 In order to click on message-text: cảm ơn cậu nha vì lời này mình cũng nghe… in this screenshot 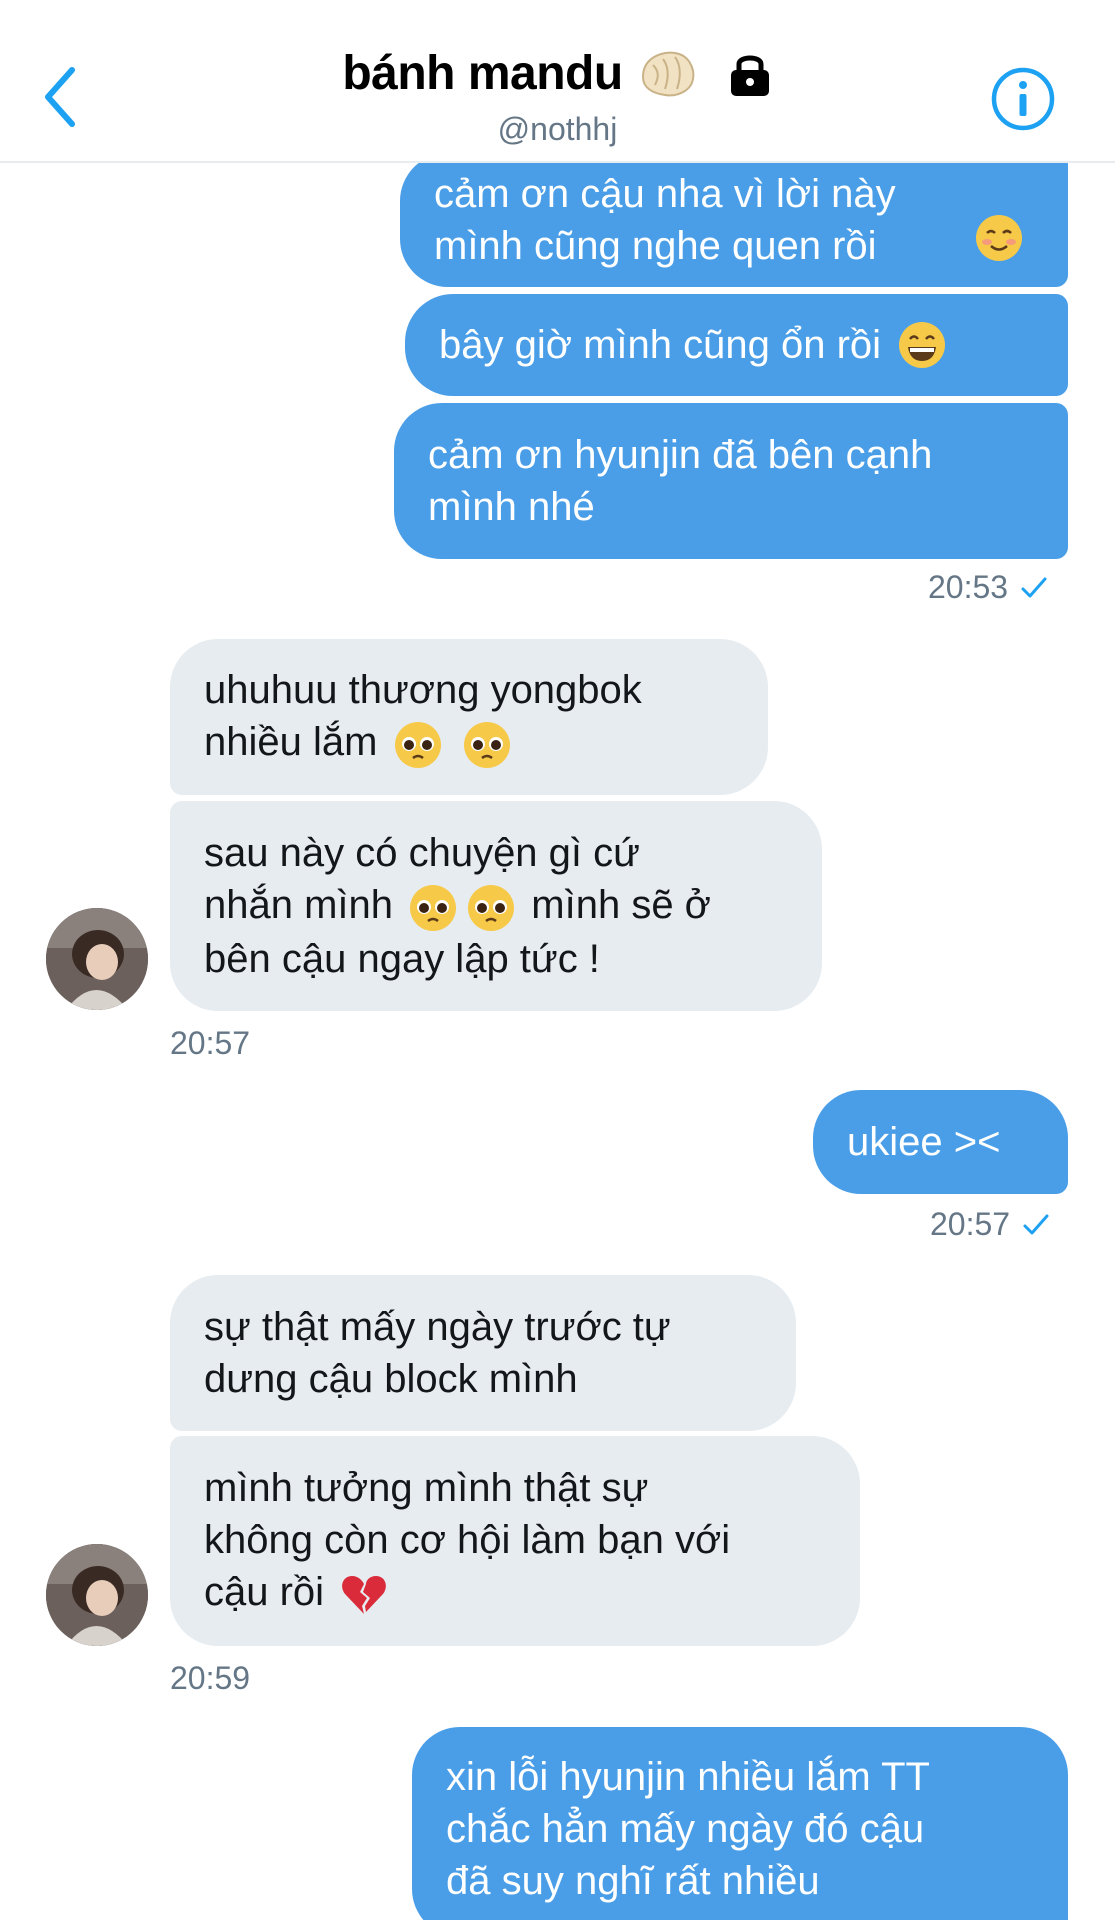, I will do `click(665, 220)`.